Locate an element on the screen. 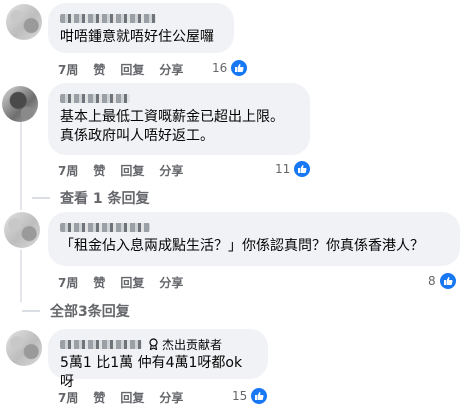 The width and height of the screenshot is (467, 409). reaction-count: 16 is located at coordinates (230, 68).